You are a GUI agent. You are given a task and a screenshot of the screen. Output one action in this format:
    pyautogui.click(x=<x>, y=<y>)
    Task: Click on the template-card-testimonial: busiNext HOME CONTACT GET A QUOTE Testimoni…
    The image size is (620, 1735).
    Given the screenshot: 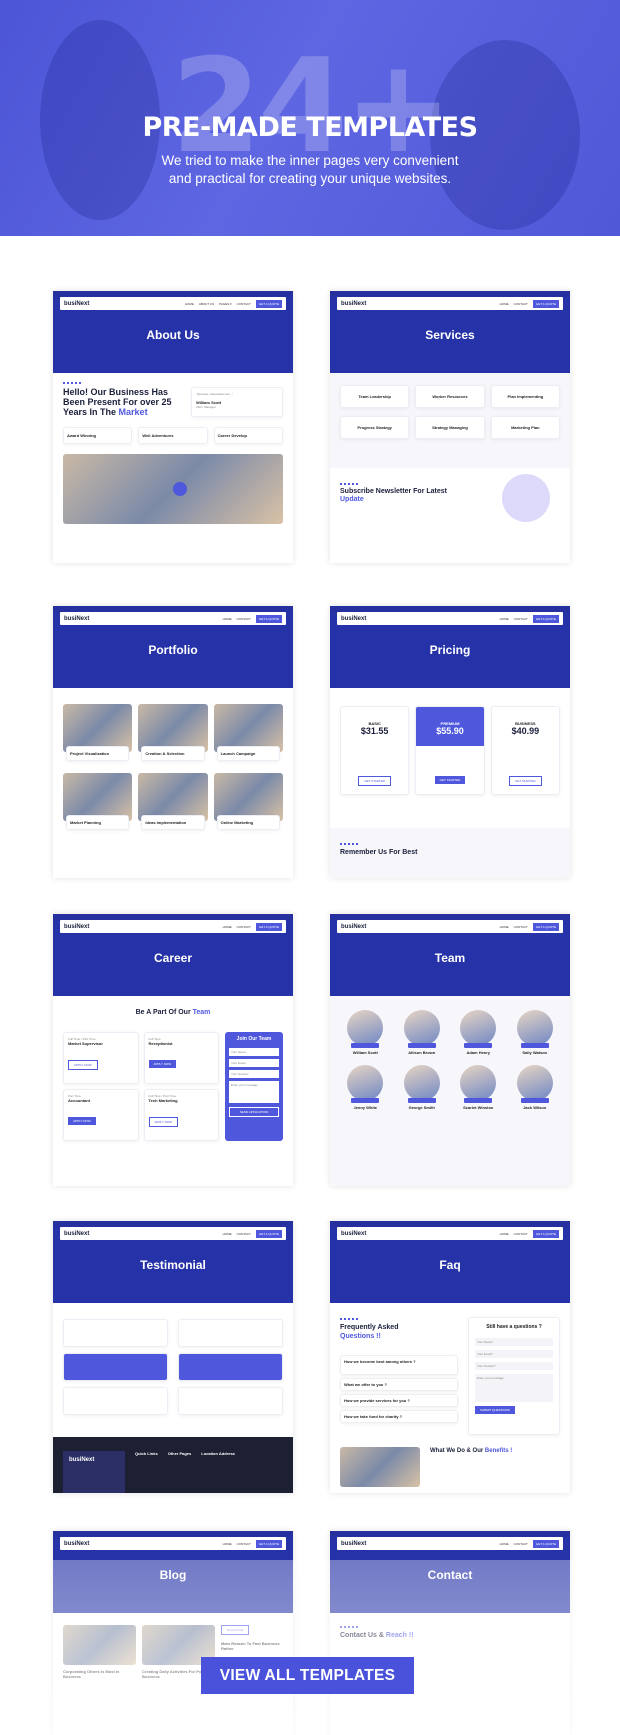 What is the action you would take?
    pyautogui.click(x=173, y=1357)
    